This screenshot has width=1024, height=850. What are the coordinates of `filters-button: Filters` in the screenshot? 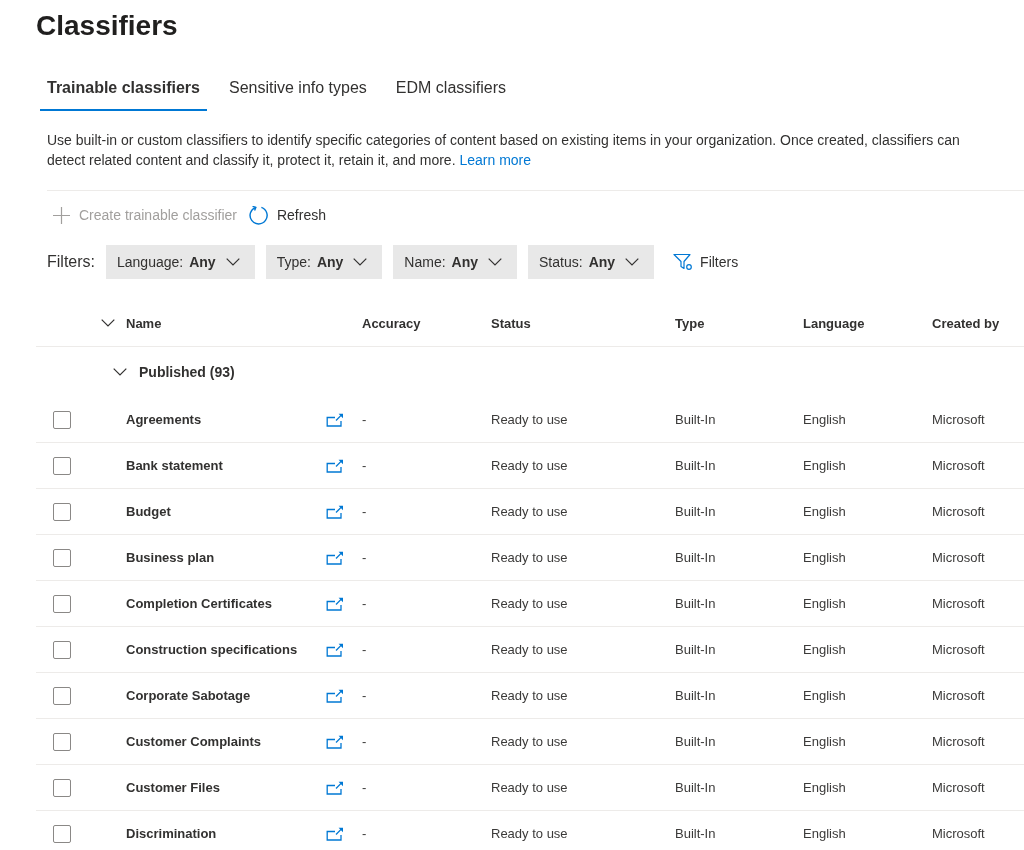 It's located at (706, 262).